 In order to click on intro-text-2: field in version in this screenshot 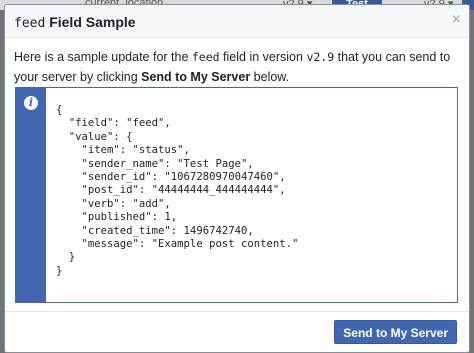, I will do `click(263, 57)`.